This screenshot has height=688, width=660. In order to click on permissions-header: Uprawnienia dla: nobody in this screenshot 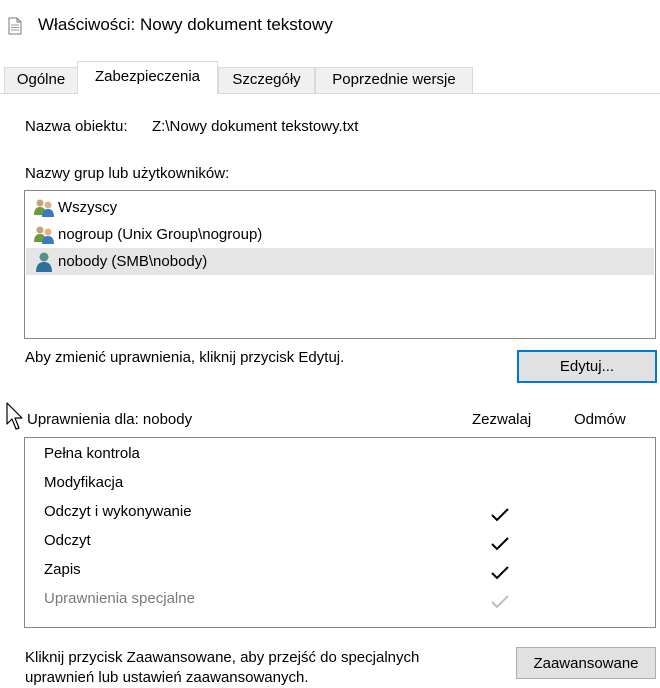, I will do `click(110, 419)`.